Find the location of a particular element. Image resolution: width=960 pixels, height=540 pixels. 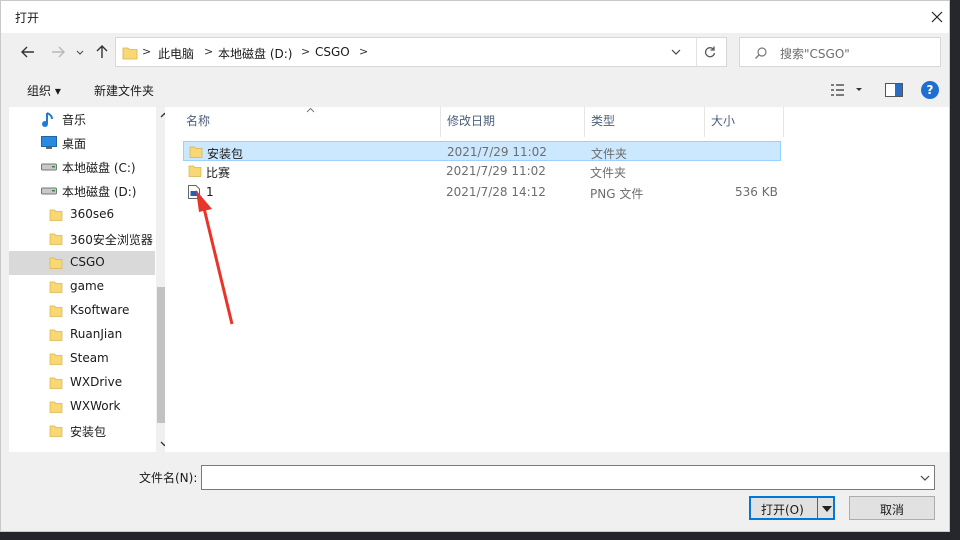

nav-item: 本地磁盘 (D:) is located at coordinates (82, 191).